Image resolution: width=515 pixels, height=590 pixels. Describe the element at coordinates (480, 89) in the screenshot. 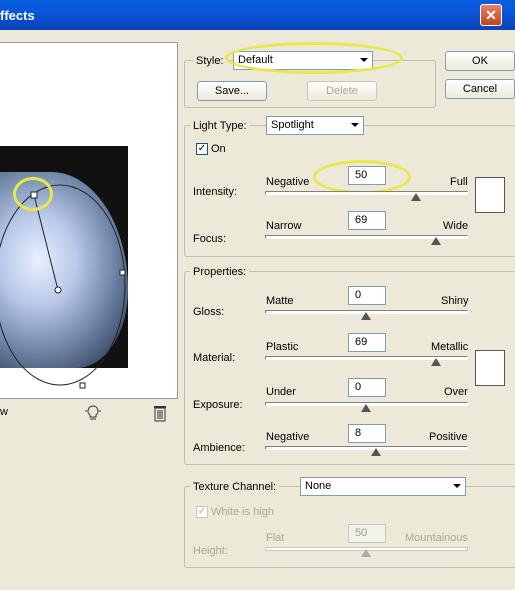

I see `cancel-button: Cancel` at that location.